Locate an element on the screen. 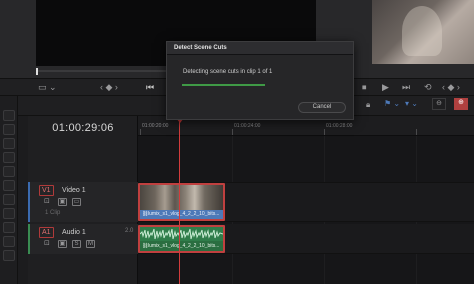 The width and height of the screenshot is (474, 284). ruler-label: 01:00:24:00 is located at coordinates (247, 126).